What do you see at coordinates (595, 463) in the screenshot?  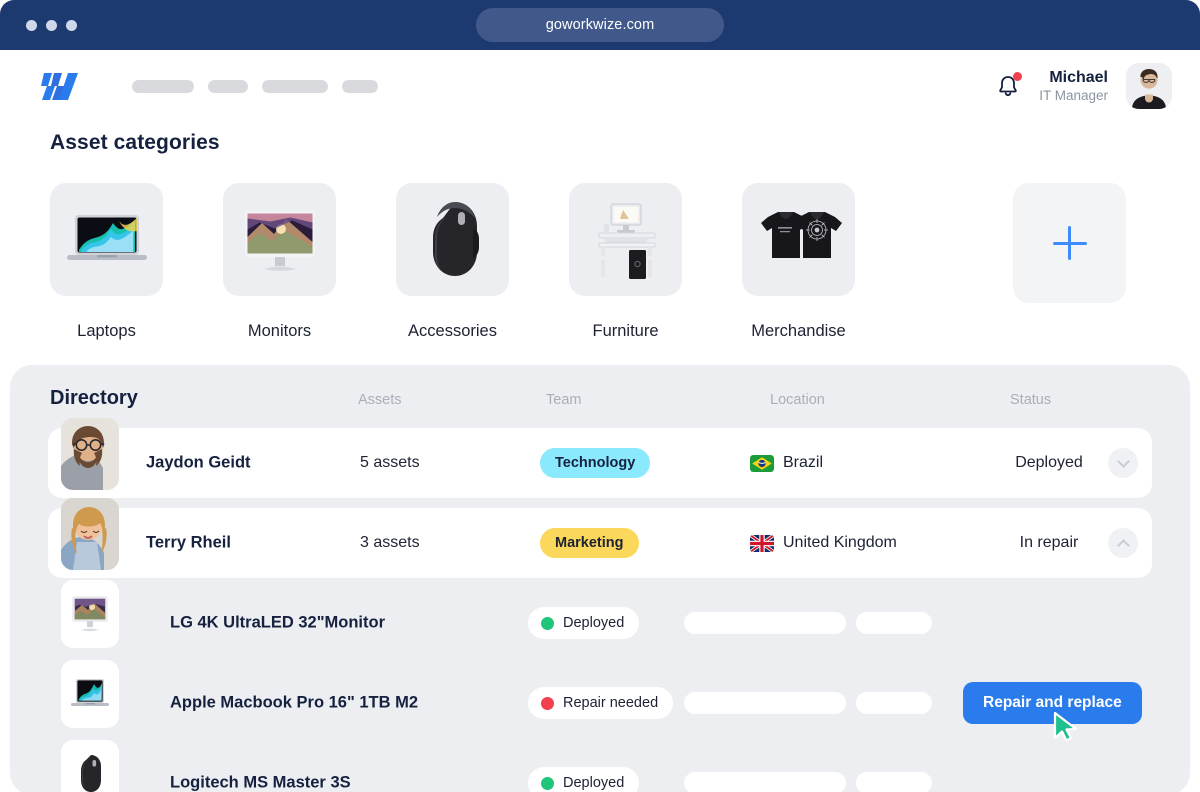 I see `team-badge: Technology` at bounding box center [595, 463].